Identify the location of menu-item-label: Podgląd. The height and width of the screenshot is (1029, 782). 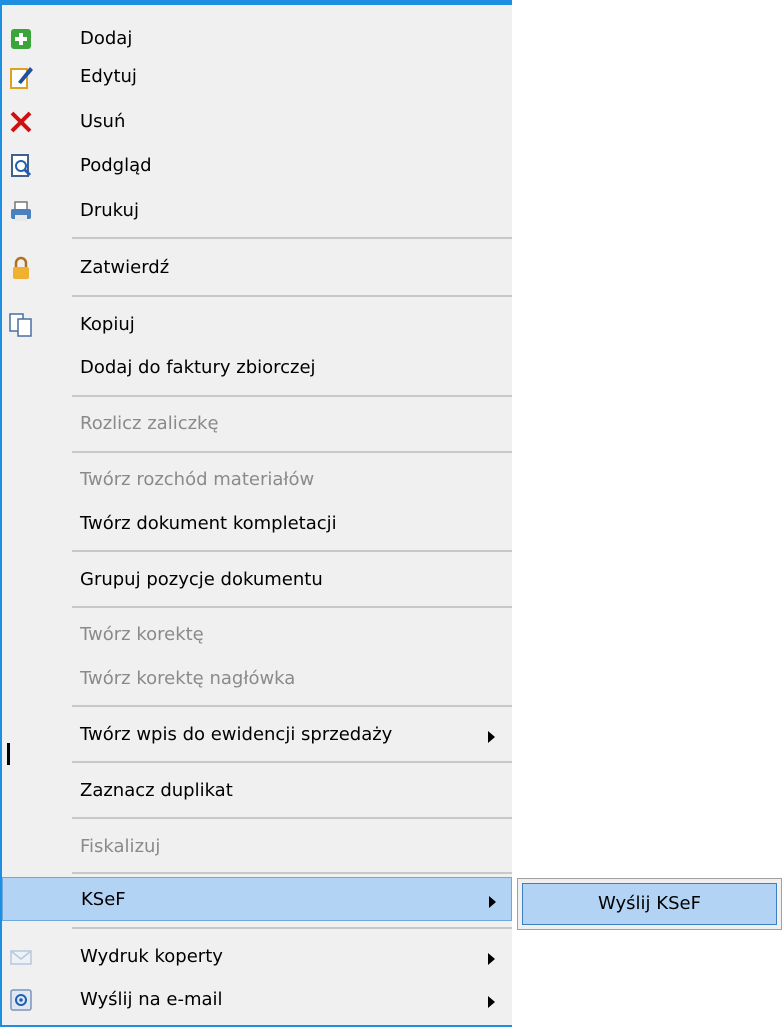
(116, 165).